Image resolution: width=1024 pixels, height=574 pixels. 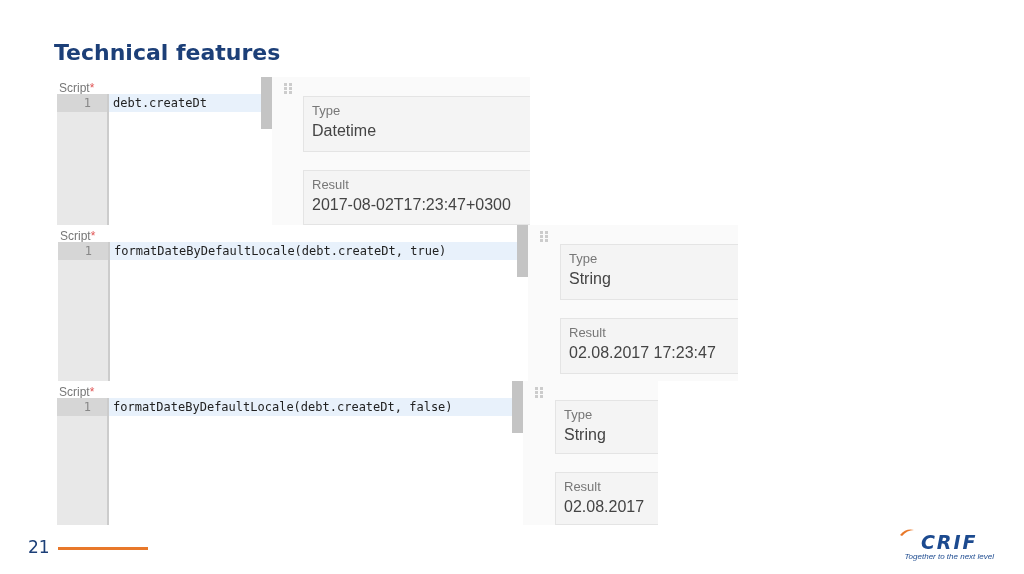 What do you see at coordinates (287, 303) in the screenshot?
I see `script-editor: Script* 1 formatDateByDefaultLocale(debt.createDt, true)` at bounding box center [287, 303].